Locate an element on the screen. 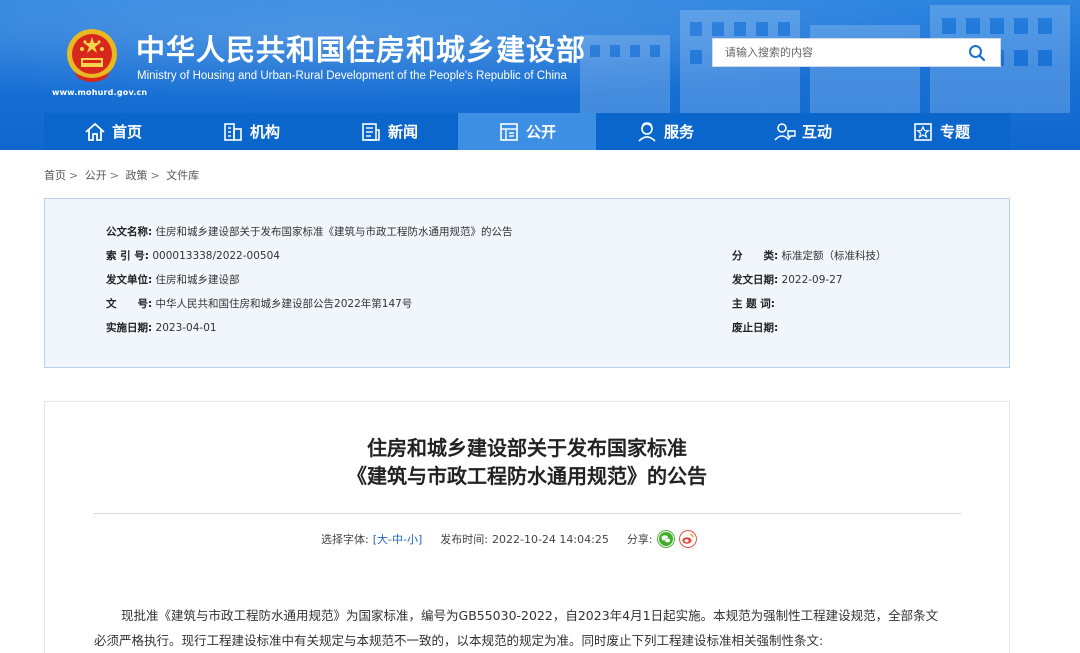 The width and height of the screenshot is (1080, 653). nav-label: 互动 is located at coordinates (816, 132).